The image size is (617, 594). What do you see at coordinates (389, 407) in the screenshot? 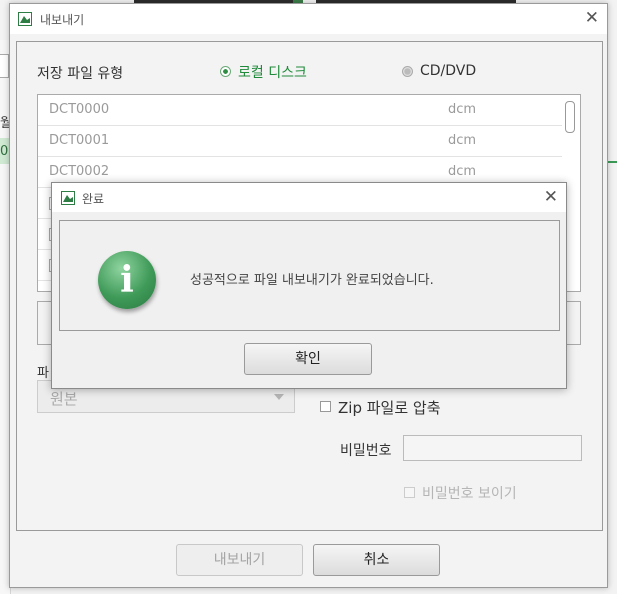
I see `zip-checkbox-label: Zip 파일로 압축` at bounding box center [389, 407].